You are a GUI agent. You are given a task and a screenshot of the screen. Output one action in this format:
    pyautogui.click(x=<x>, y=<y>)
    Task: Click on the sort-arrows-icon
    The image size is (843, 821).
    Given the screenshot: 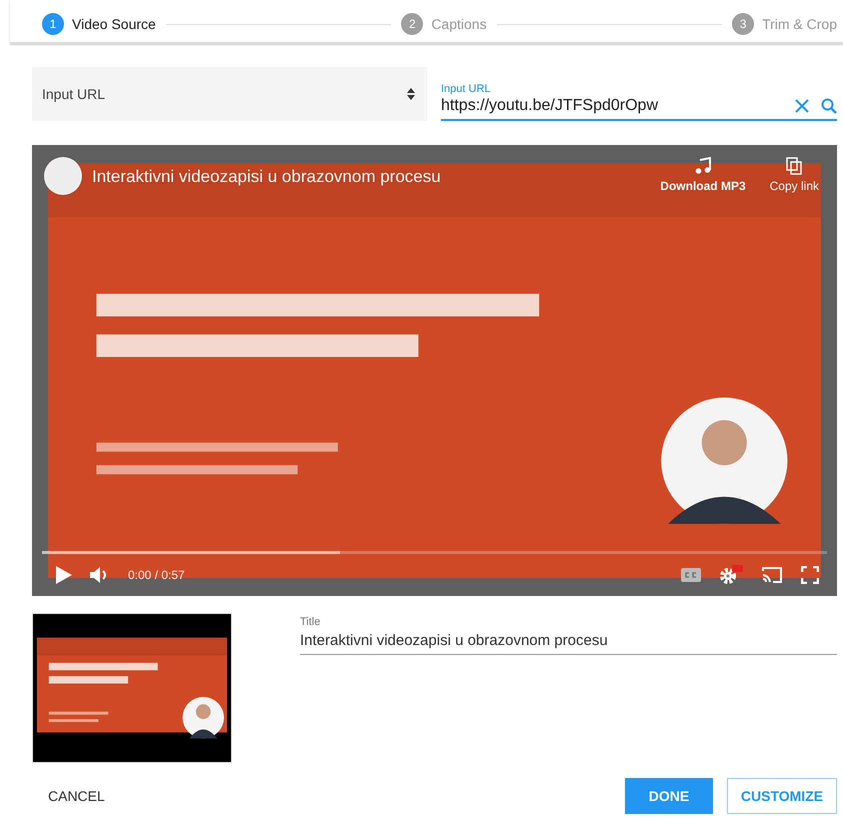 What is the action you would take?
    pyautogui.click(x=411, y=94)
    